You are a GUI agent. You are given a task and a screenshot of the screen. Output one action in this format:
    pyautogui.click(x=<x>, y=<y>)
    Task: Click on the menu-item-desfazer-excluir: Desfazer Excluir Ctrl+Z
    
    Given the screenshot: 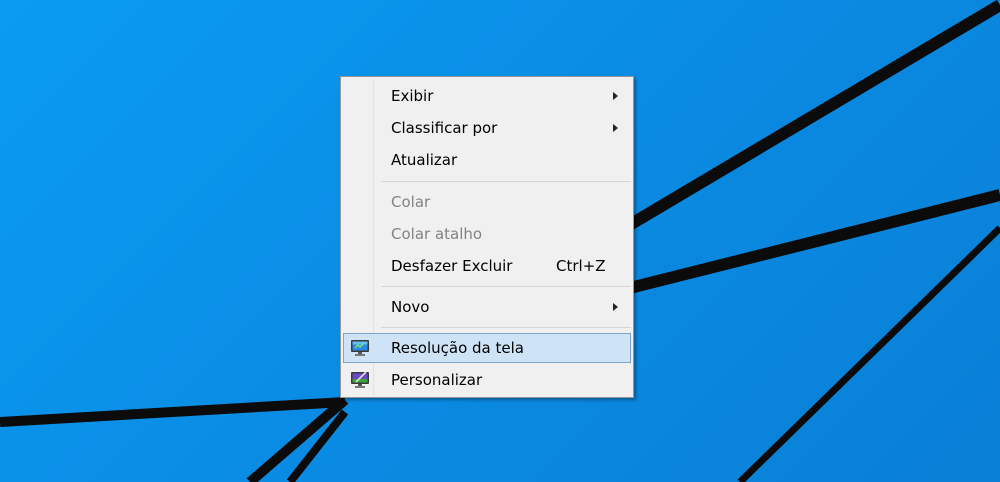 What is the action you would take?
    pyautogui.click(x=487, y=266)
    